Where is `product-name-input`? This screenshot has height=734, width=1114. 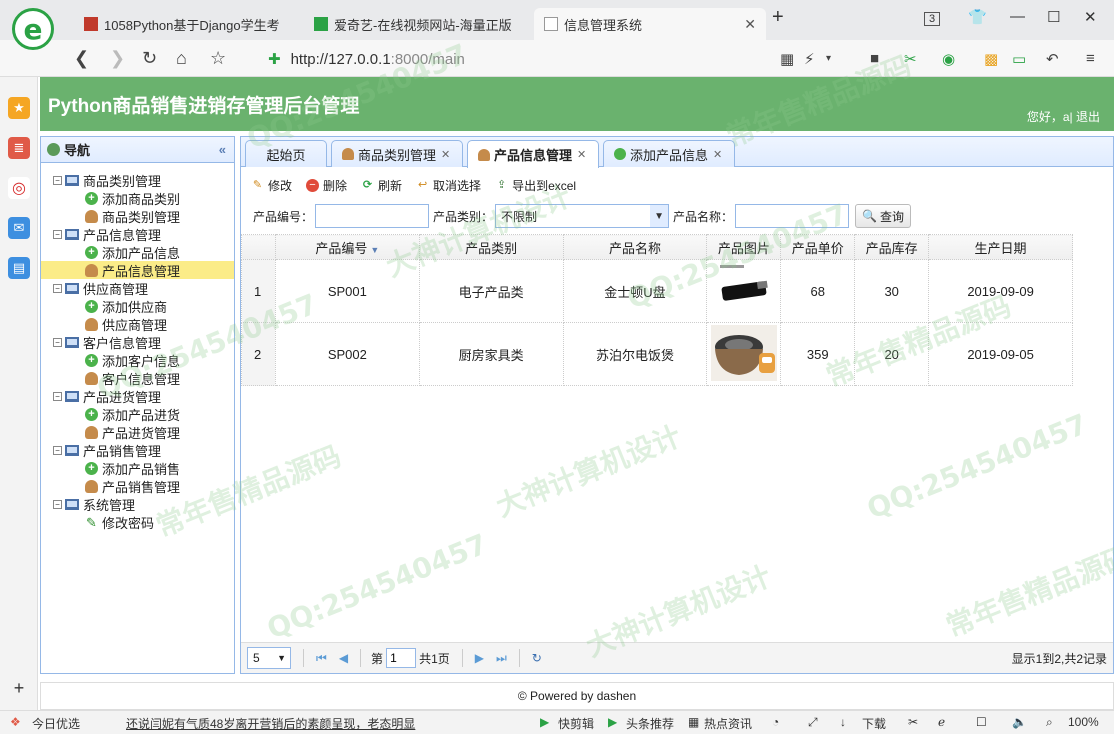 product-name-input is located at coordinates (792, 216).